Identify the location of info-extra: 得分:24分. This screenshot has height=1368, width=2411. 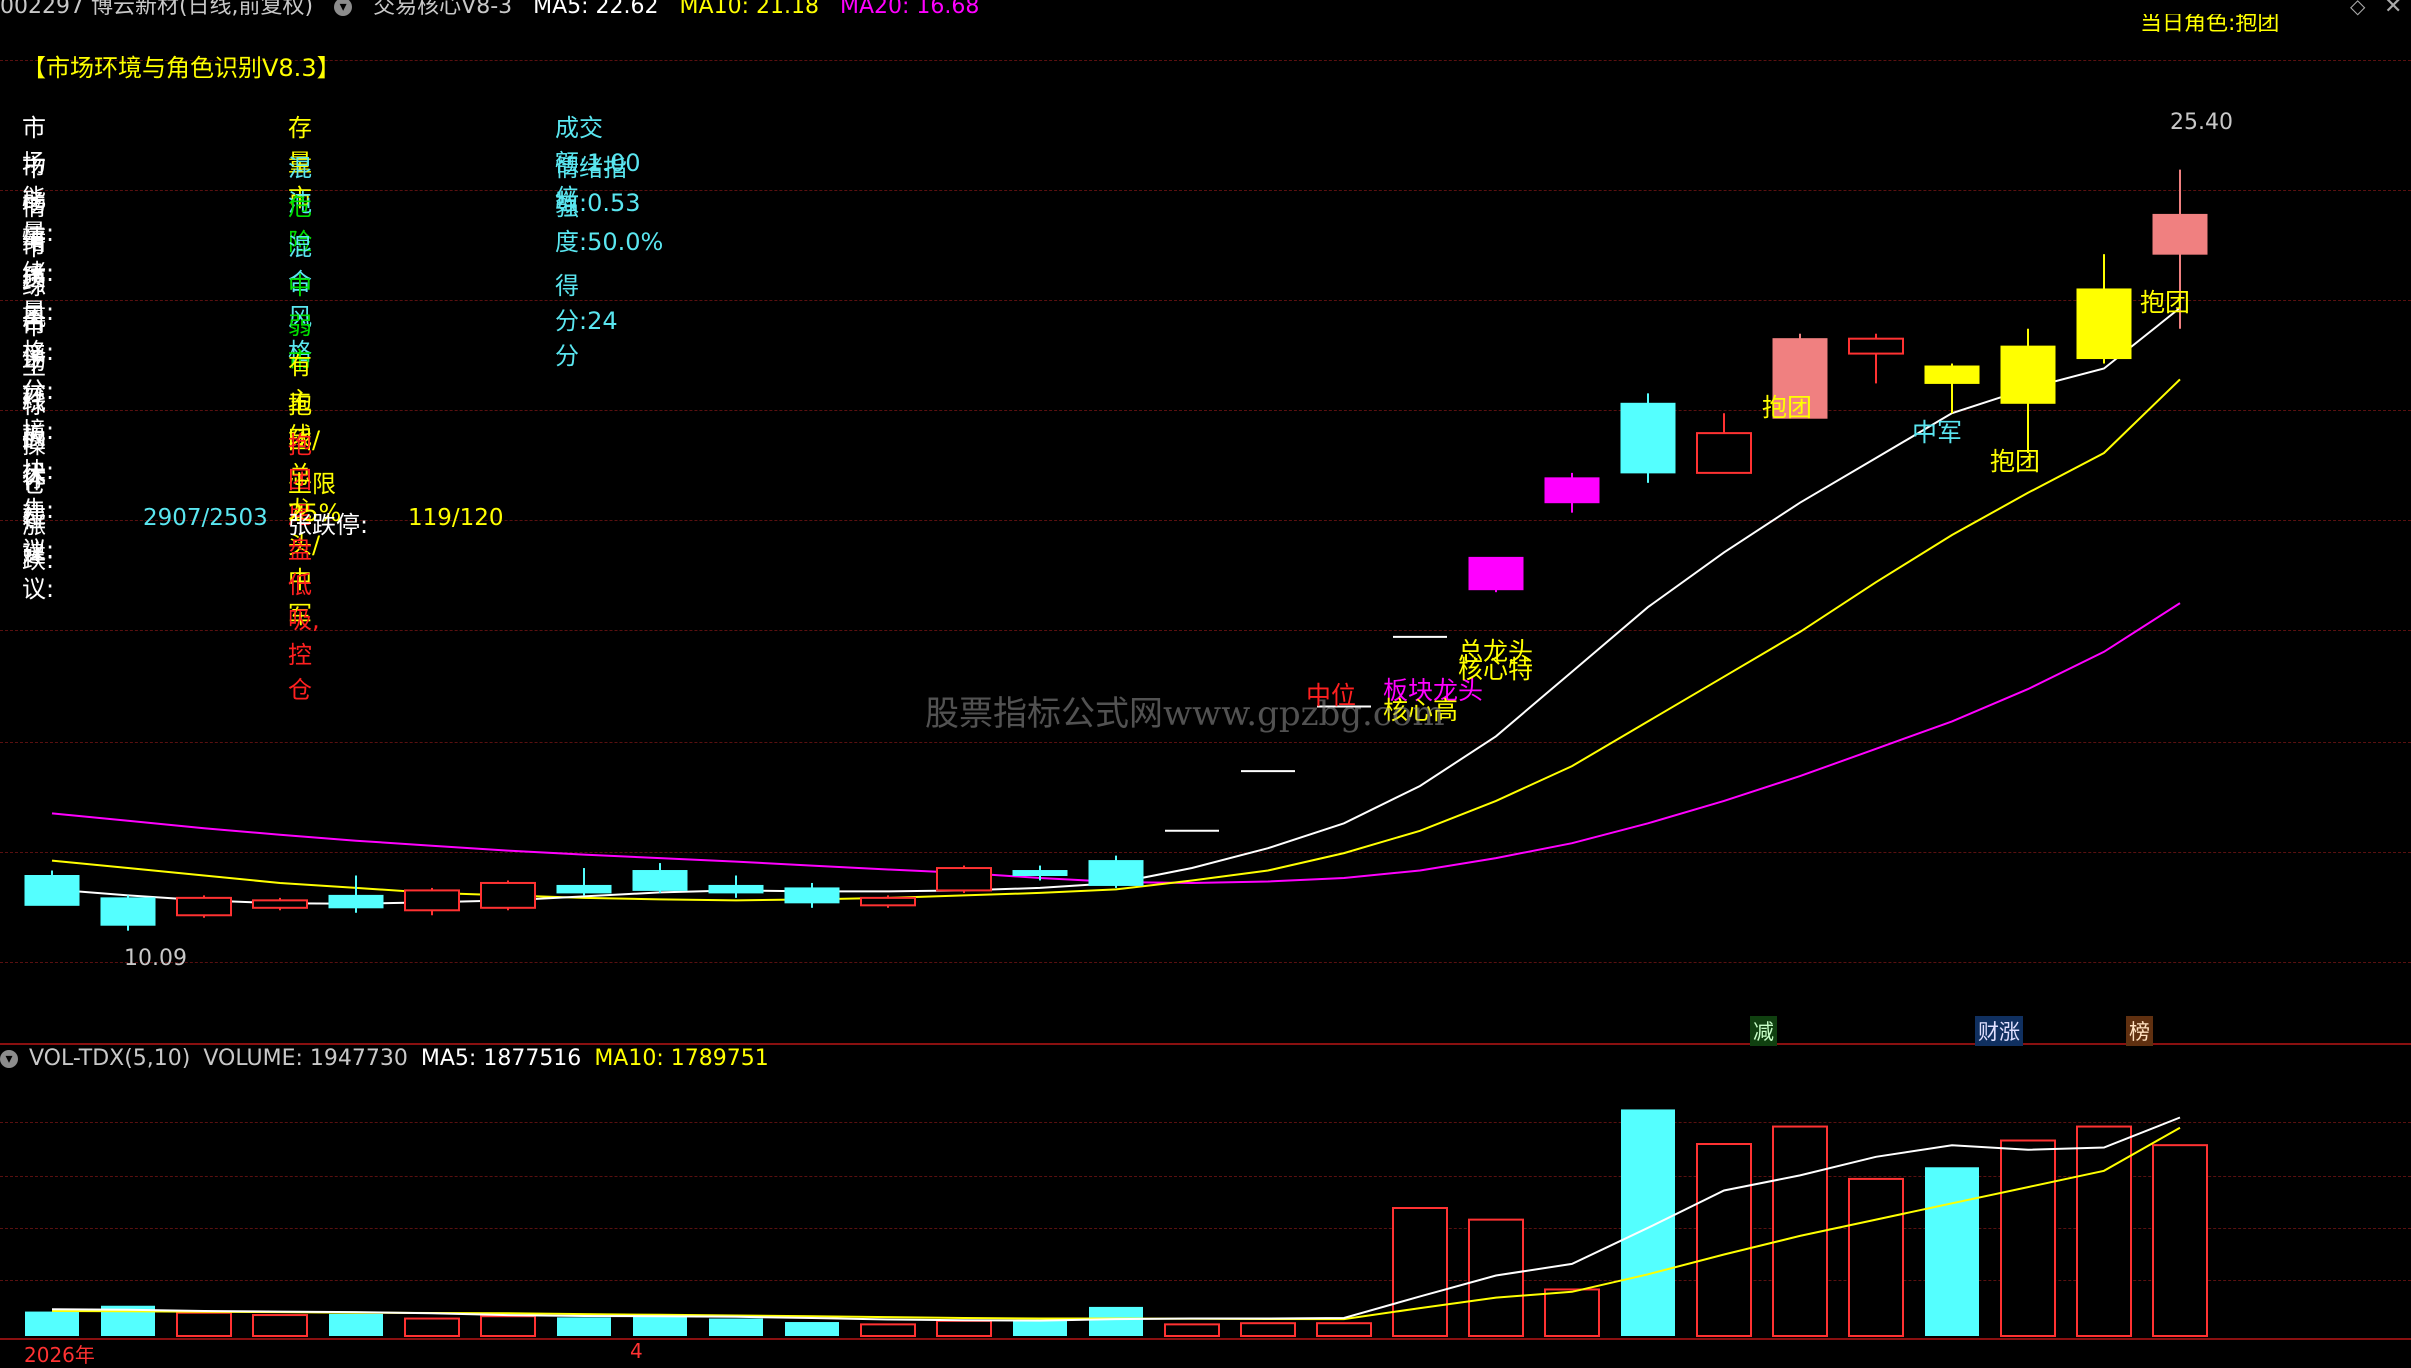
(586, 321).